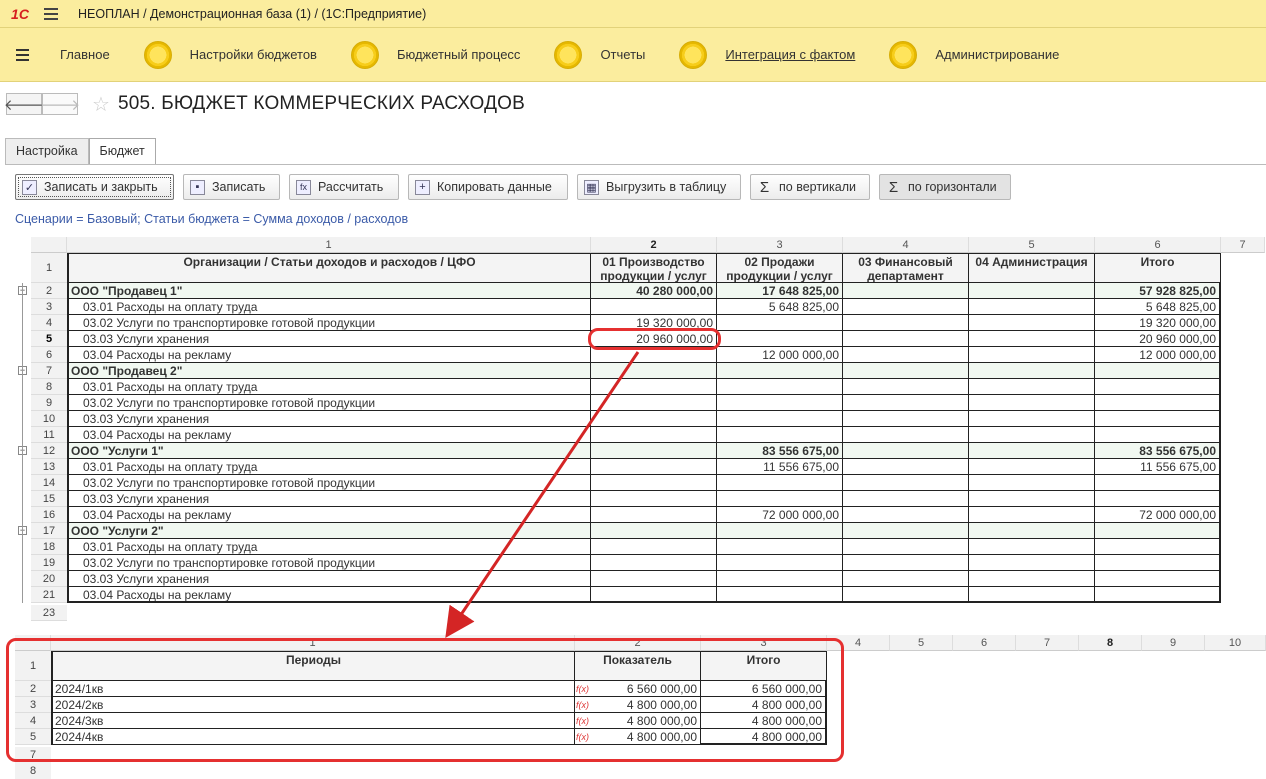 This screenshot has width=1266, height=779. What do you see at coordinates (974, 54) in the screenshot?
I see `menu-item-5: Администрирование` at bounding box center [974, 54].